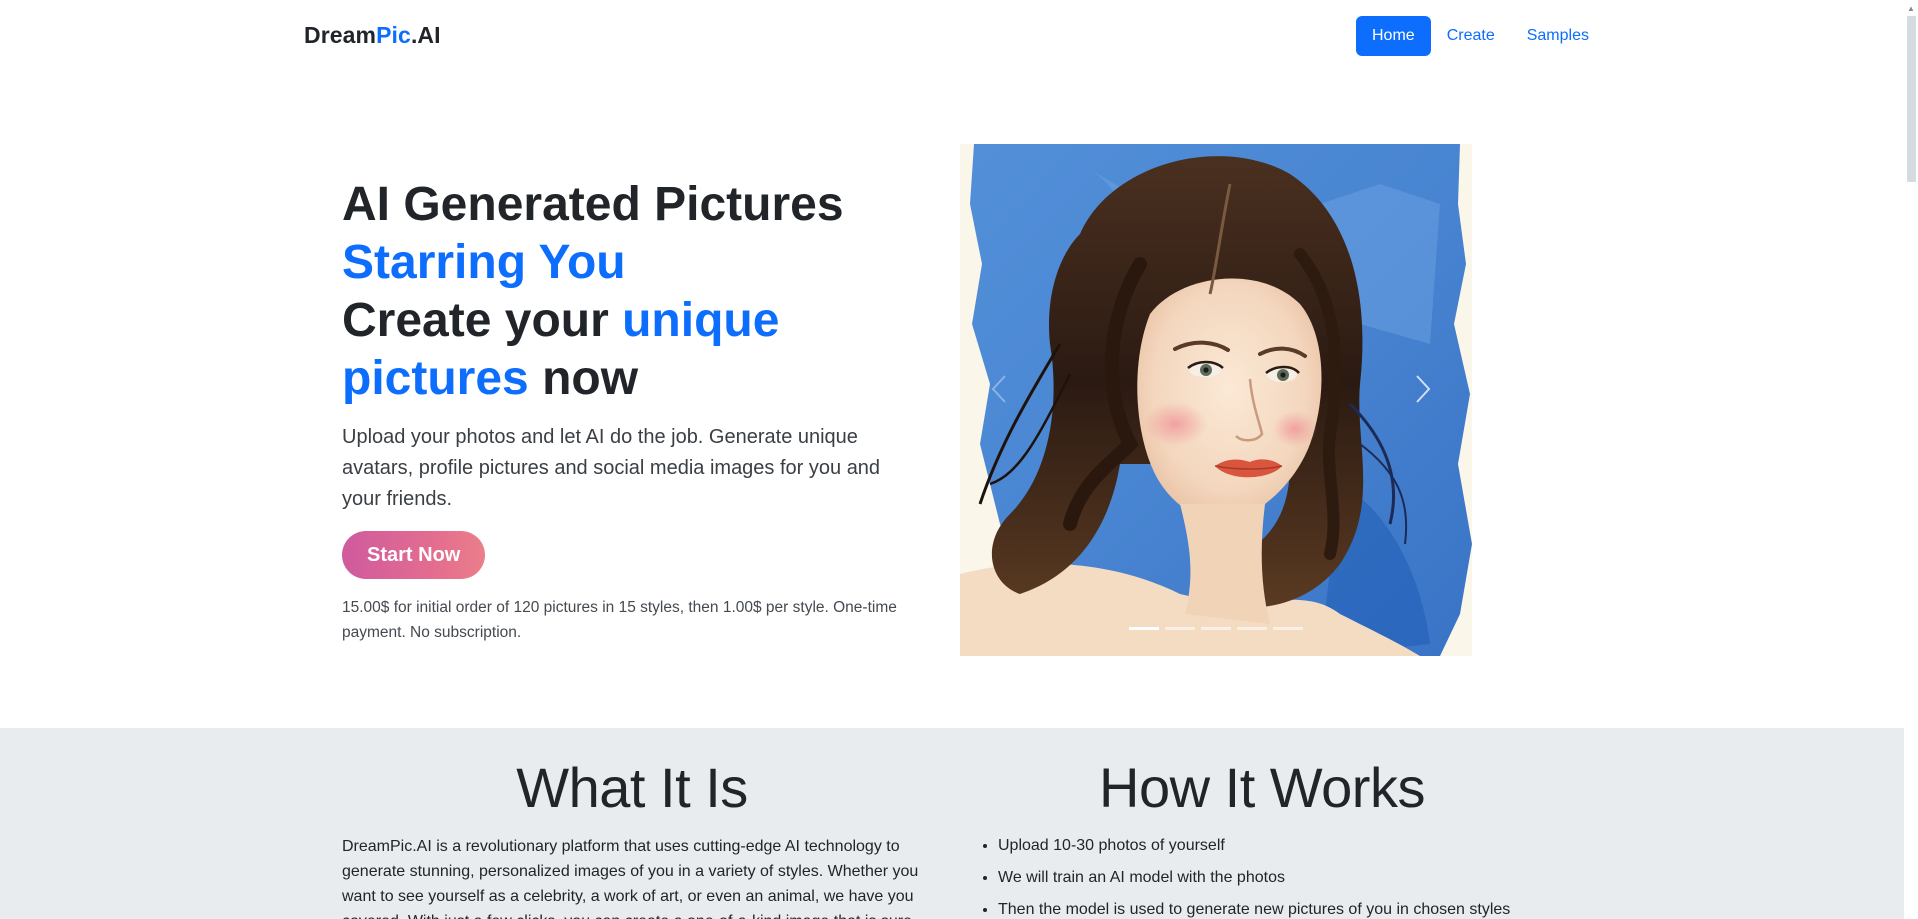  I want to click on carousel-image, so click(1216, 400).